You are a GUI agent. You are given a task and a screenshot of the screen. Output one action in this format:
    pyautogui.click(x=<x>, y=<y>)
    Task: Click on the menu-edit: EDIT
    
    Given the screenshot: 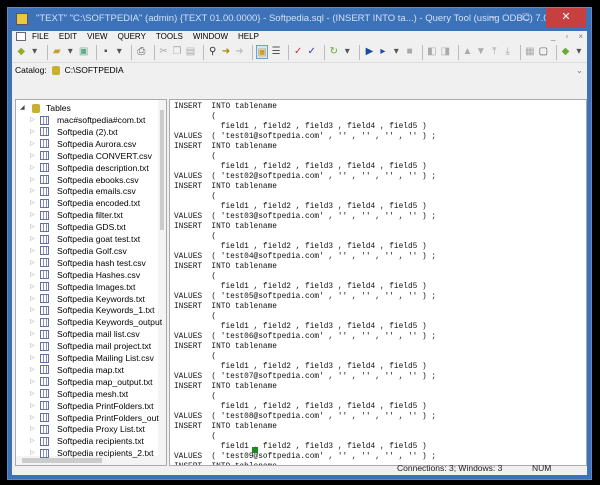 What is the action you would take?
    pyautogui.click(x=68, y=36)
    